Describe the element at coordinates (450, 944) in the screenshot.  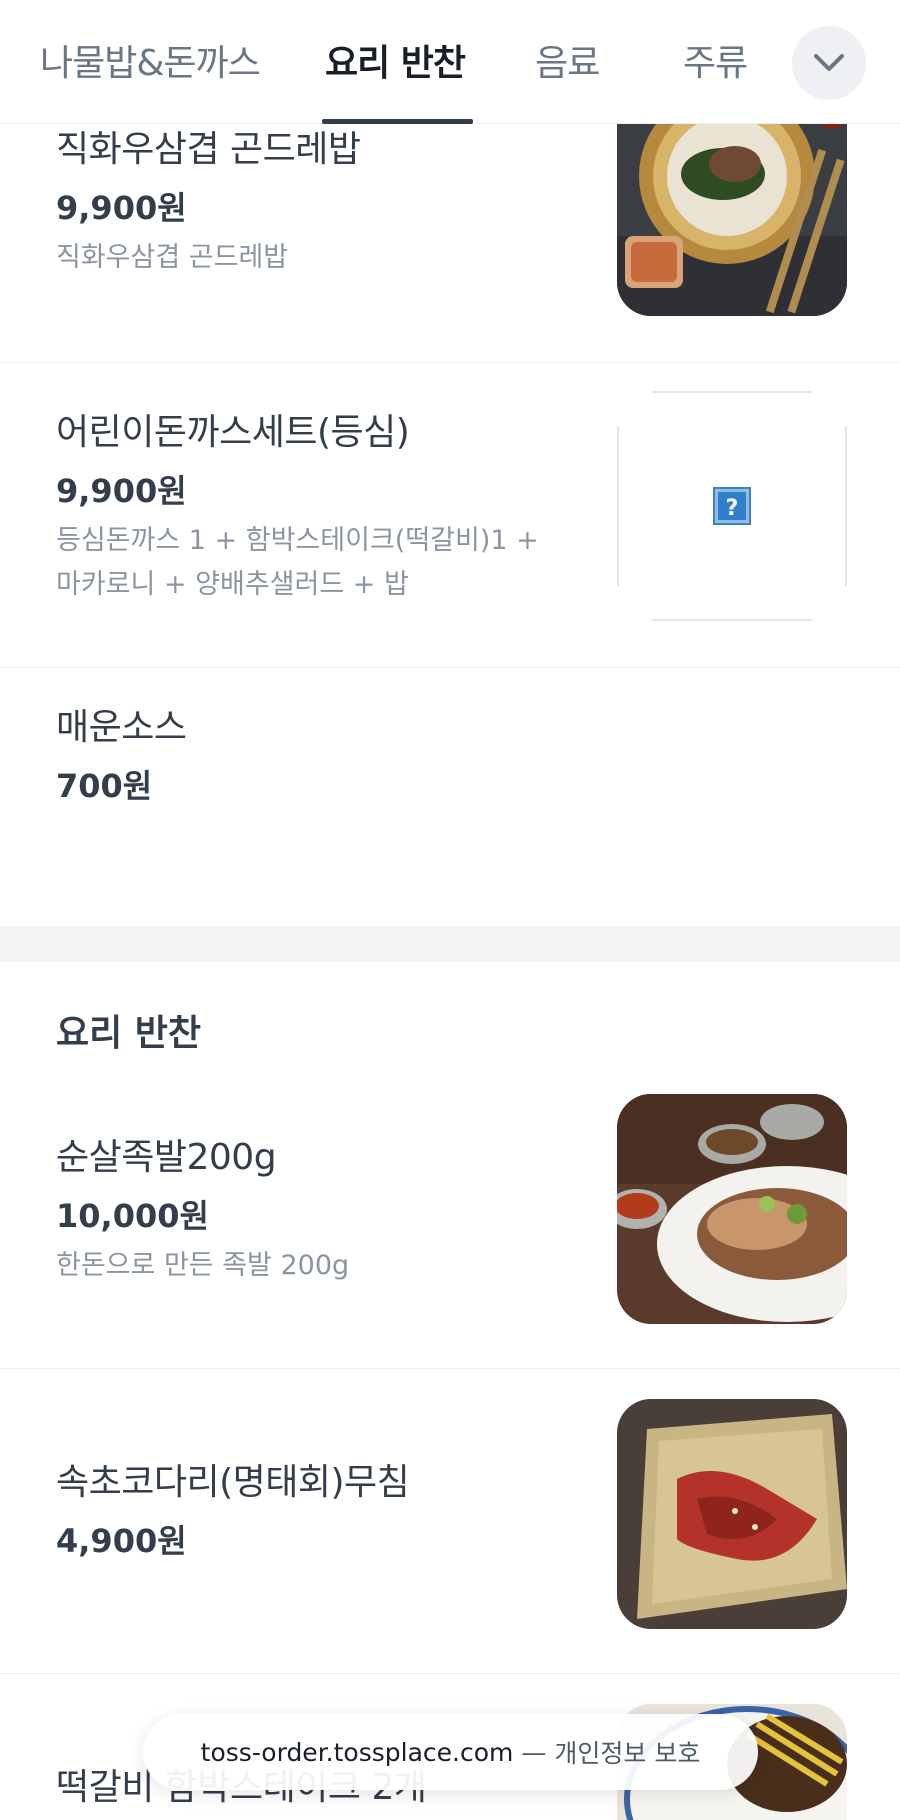
I see `section-divider` at that location.